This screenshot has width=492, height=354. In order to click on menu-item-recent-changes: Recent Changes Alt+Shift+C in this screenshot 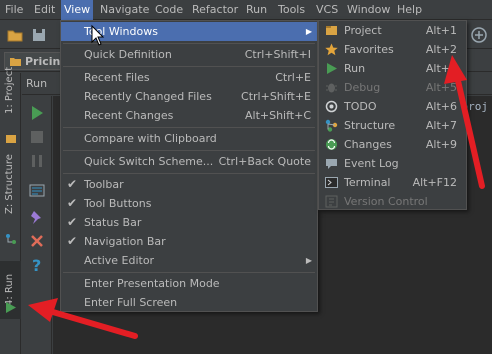, I will do `click(189, 115)`.